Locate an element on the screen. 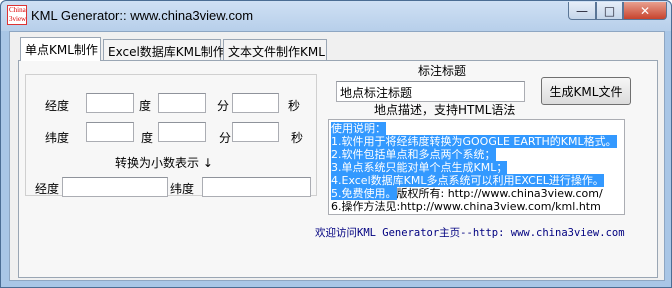 The image size is (672, 288). decimal-longitude-label: 经度 is located at coordinates (47, 189).